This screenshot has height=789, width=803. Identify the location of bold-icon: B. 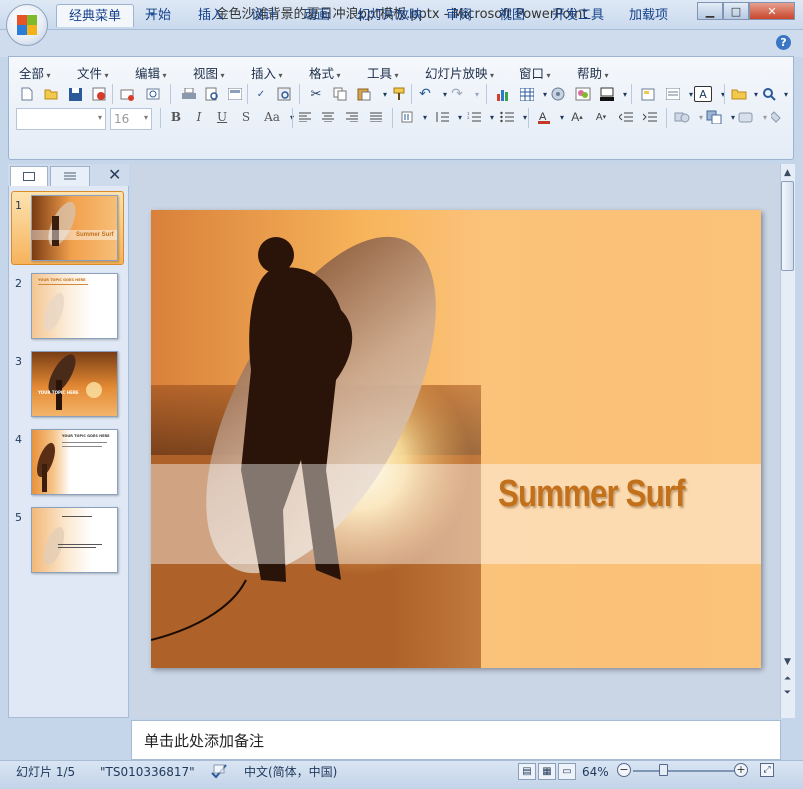
(176, 117).